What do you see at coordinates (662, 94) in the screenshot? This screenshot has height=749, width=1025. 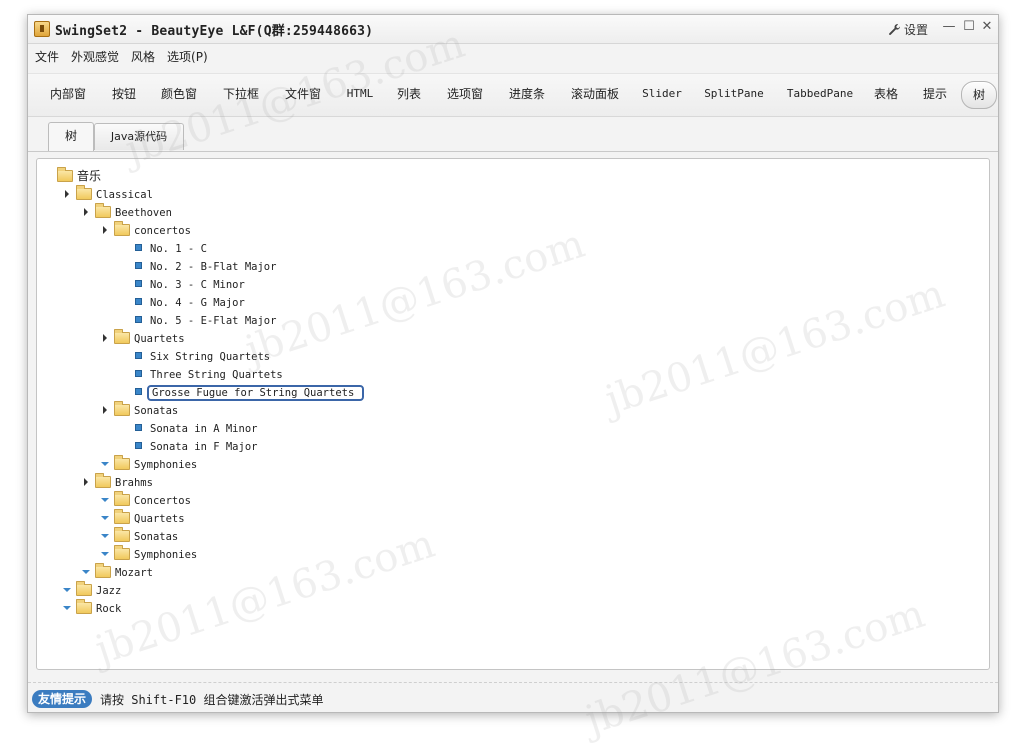 I see `toolbar-slider: Slider` at bounding box center [662, 94].